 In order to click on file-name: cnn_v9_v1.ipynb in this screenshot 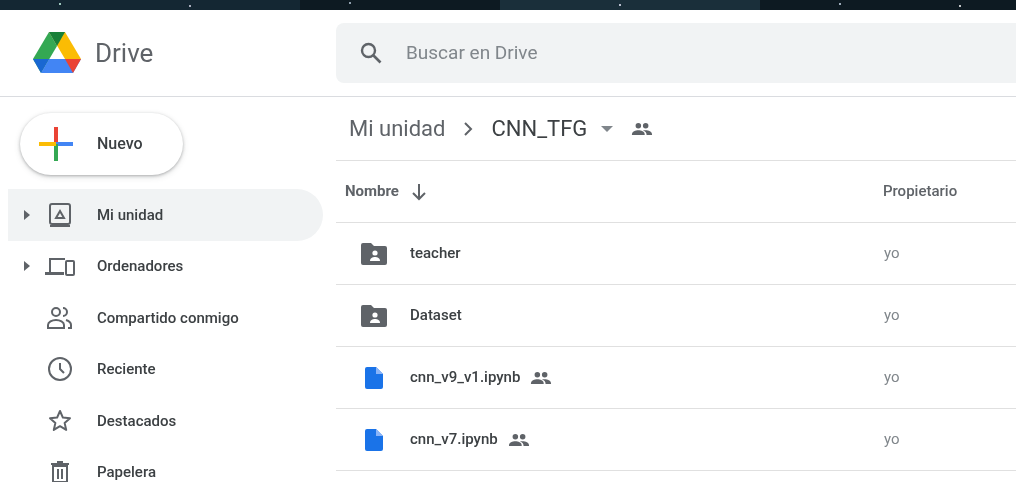, I will do `click(465, 378)`.